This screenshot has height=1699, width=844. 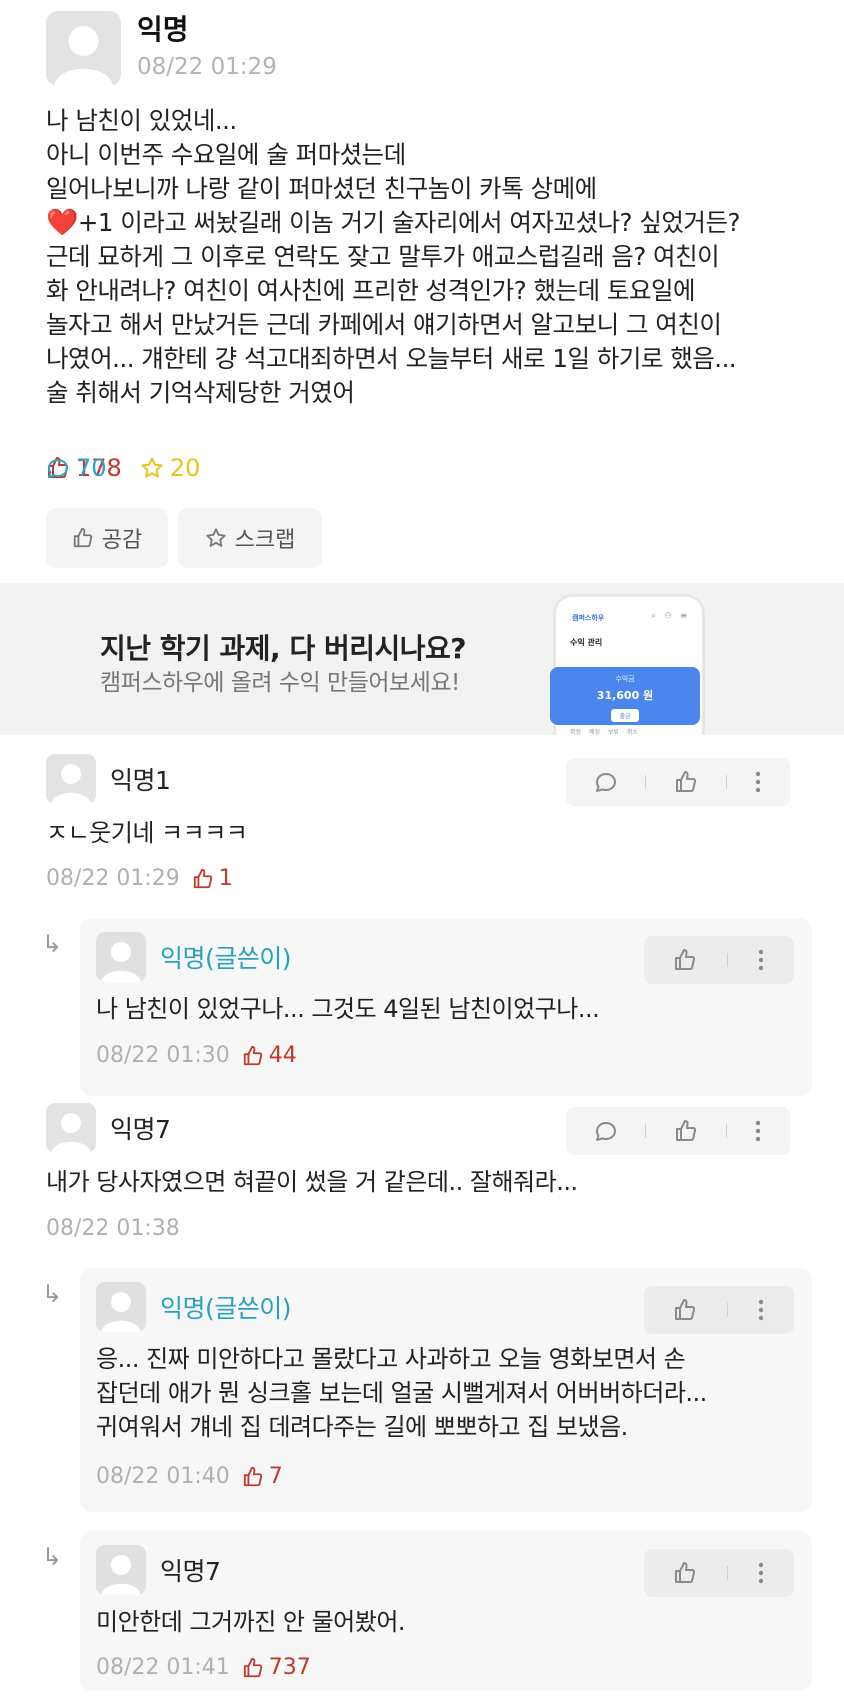 What do you see at coordinates (170, 468) in the screenshot?
I see `scrap-count: 20` at bounding box center [170, 468].